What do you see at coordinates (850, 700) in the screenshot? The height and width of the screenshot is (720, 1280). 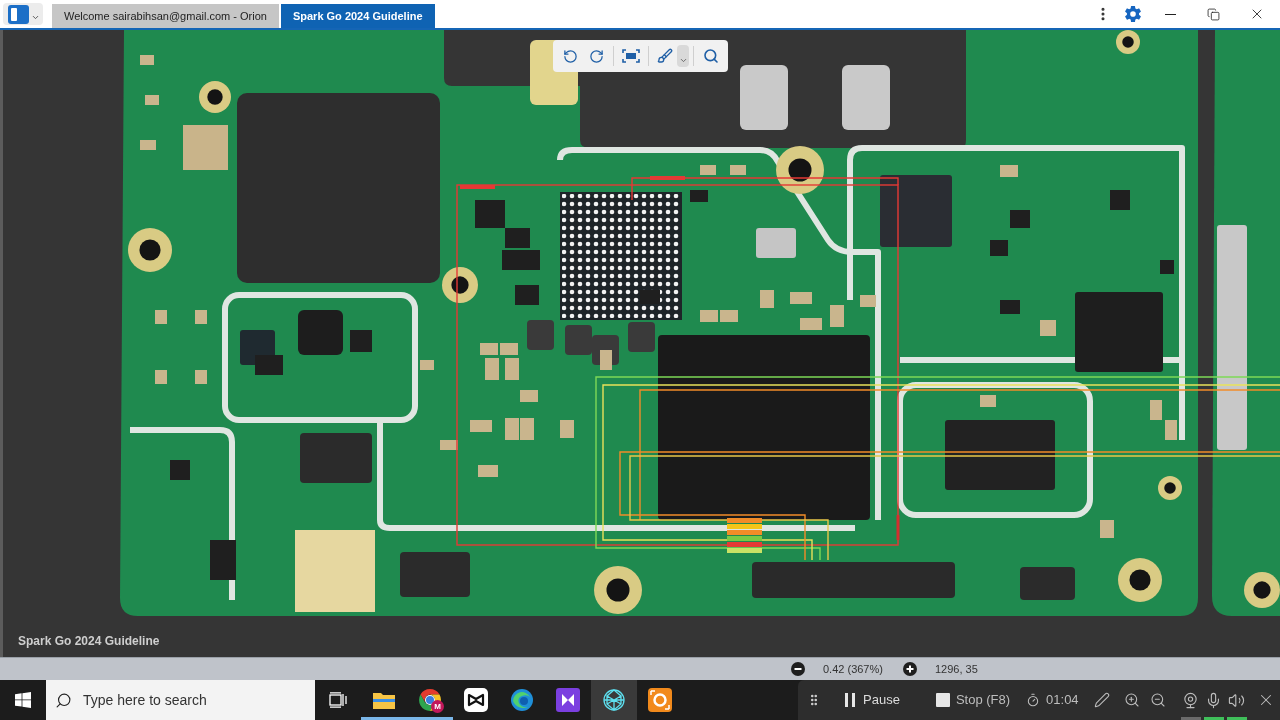 I see `pause-icon` at bounding box center [850, 700].